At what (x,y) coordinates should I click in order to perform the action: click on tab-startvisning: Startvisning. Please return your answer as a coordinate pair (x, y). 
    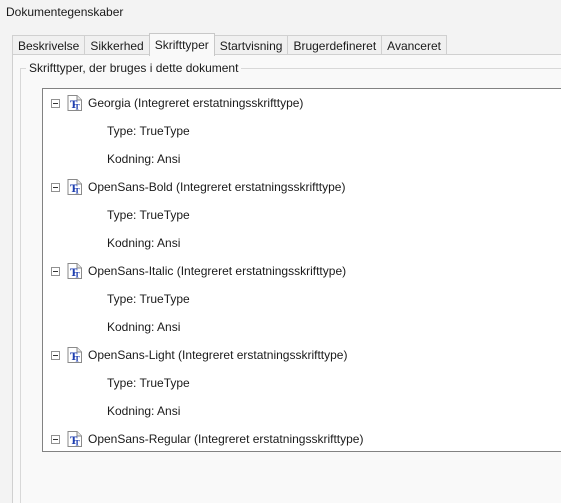
    Looking at the image, I should click on (251, 45).